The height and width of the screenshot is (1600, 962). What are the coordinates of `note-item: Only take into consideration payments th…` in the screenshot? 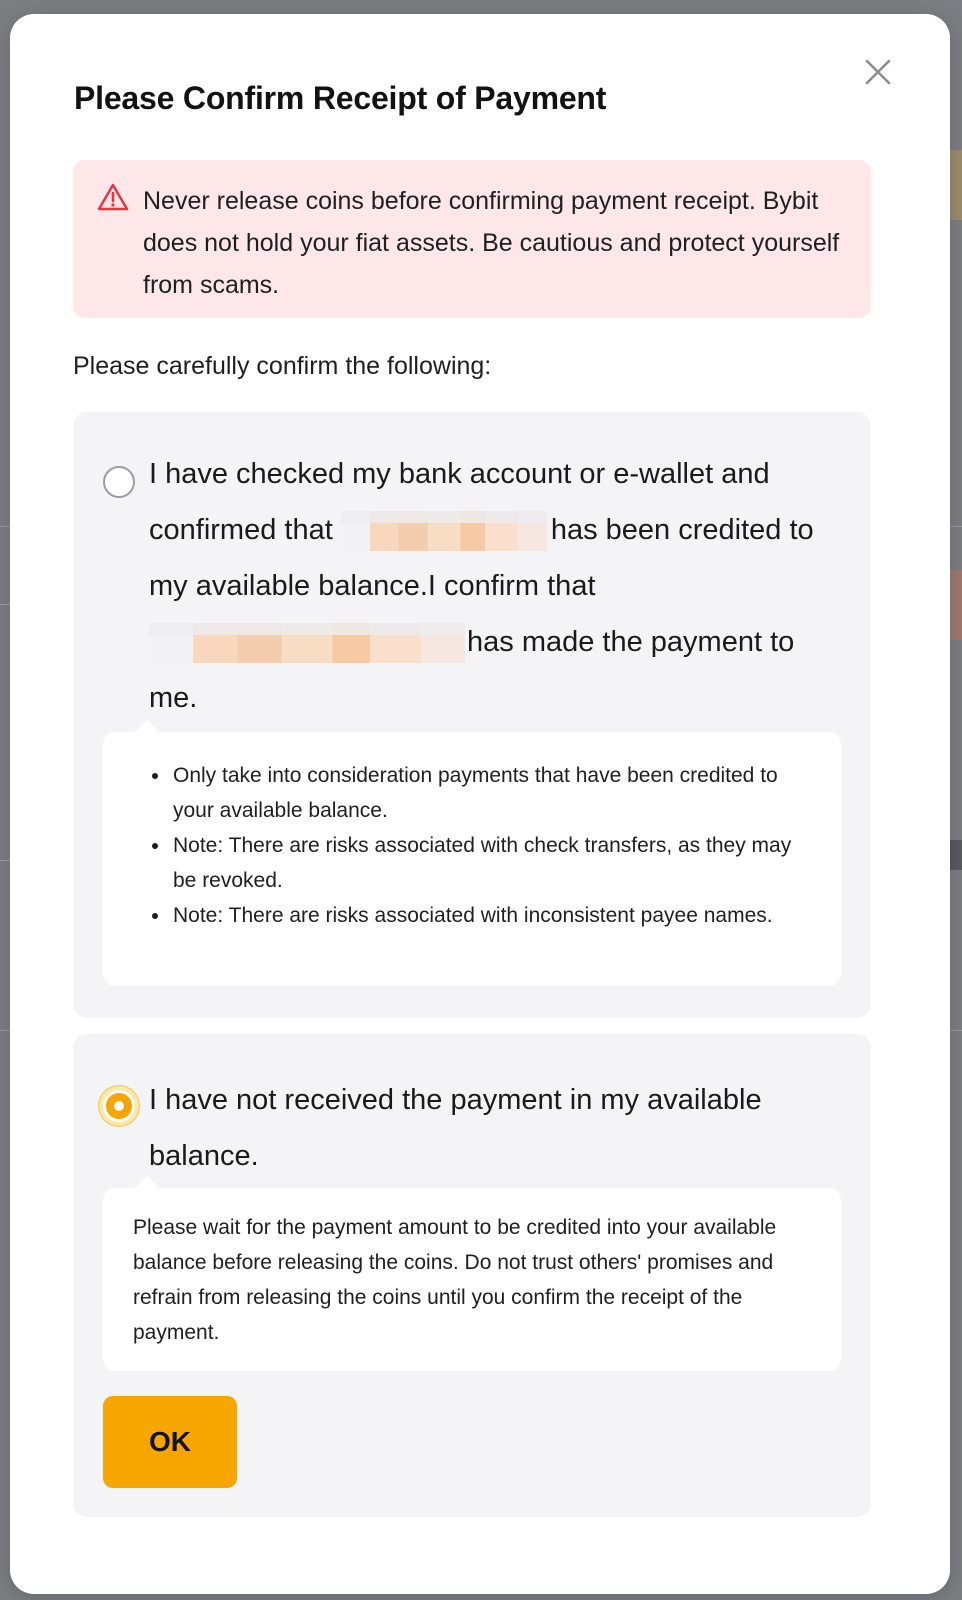 It's located at (494, 793).